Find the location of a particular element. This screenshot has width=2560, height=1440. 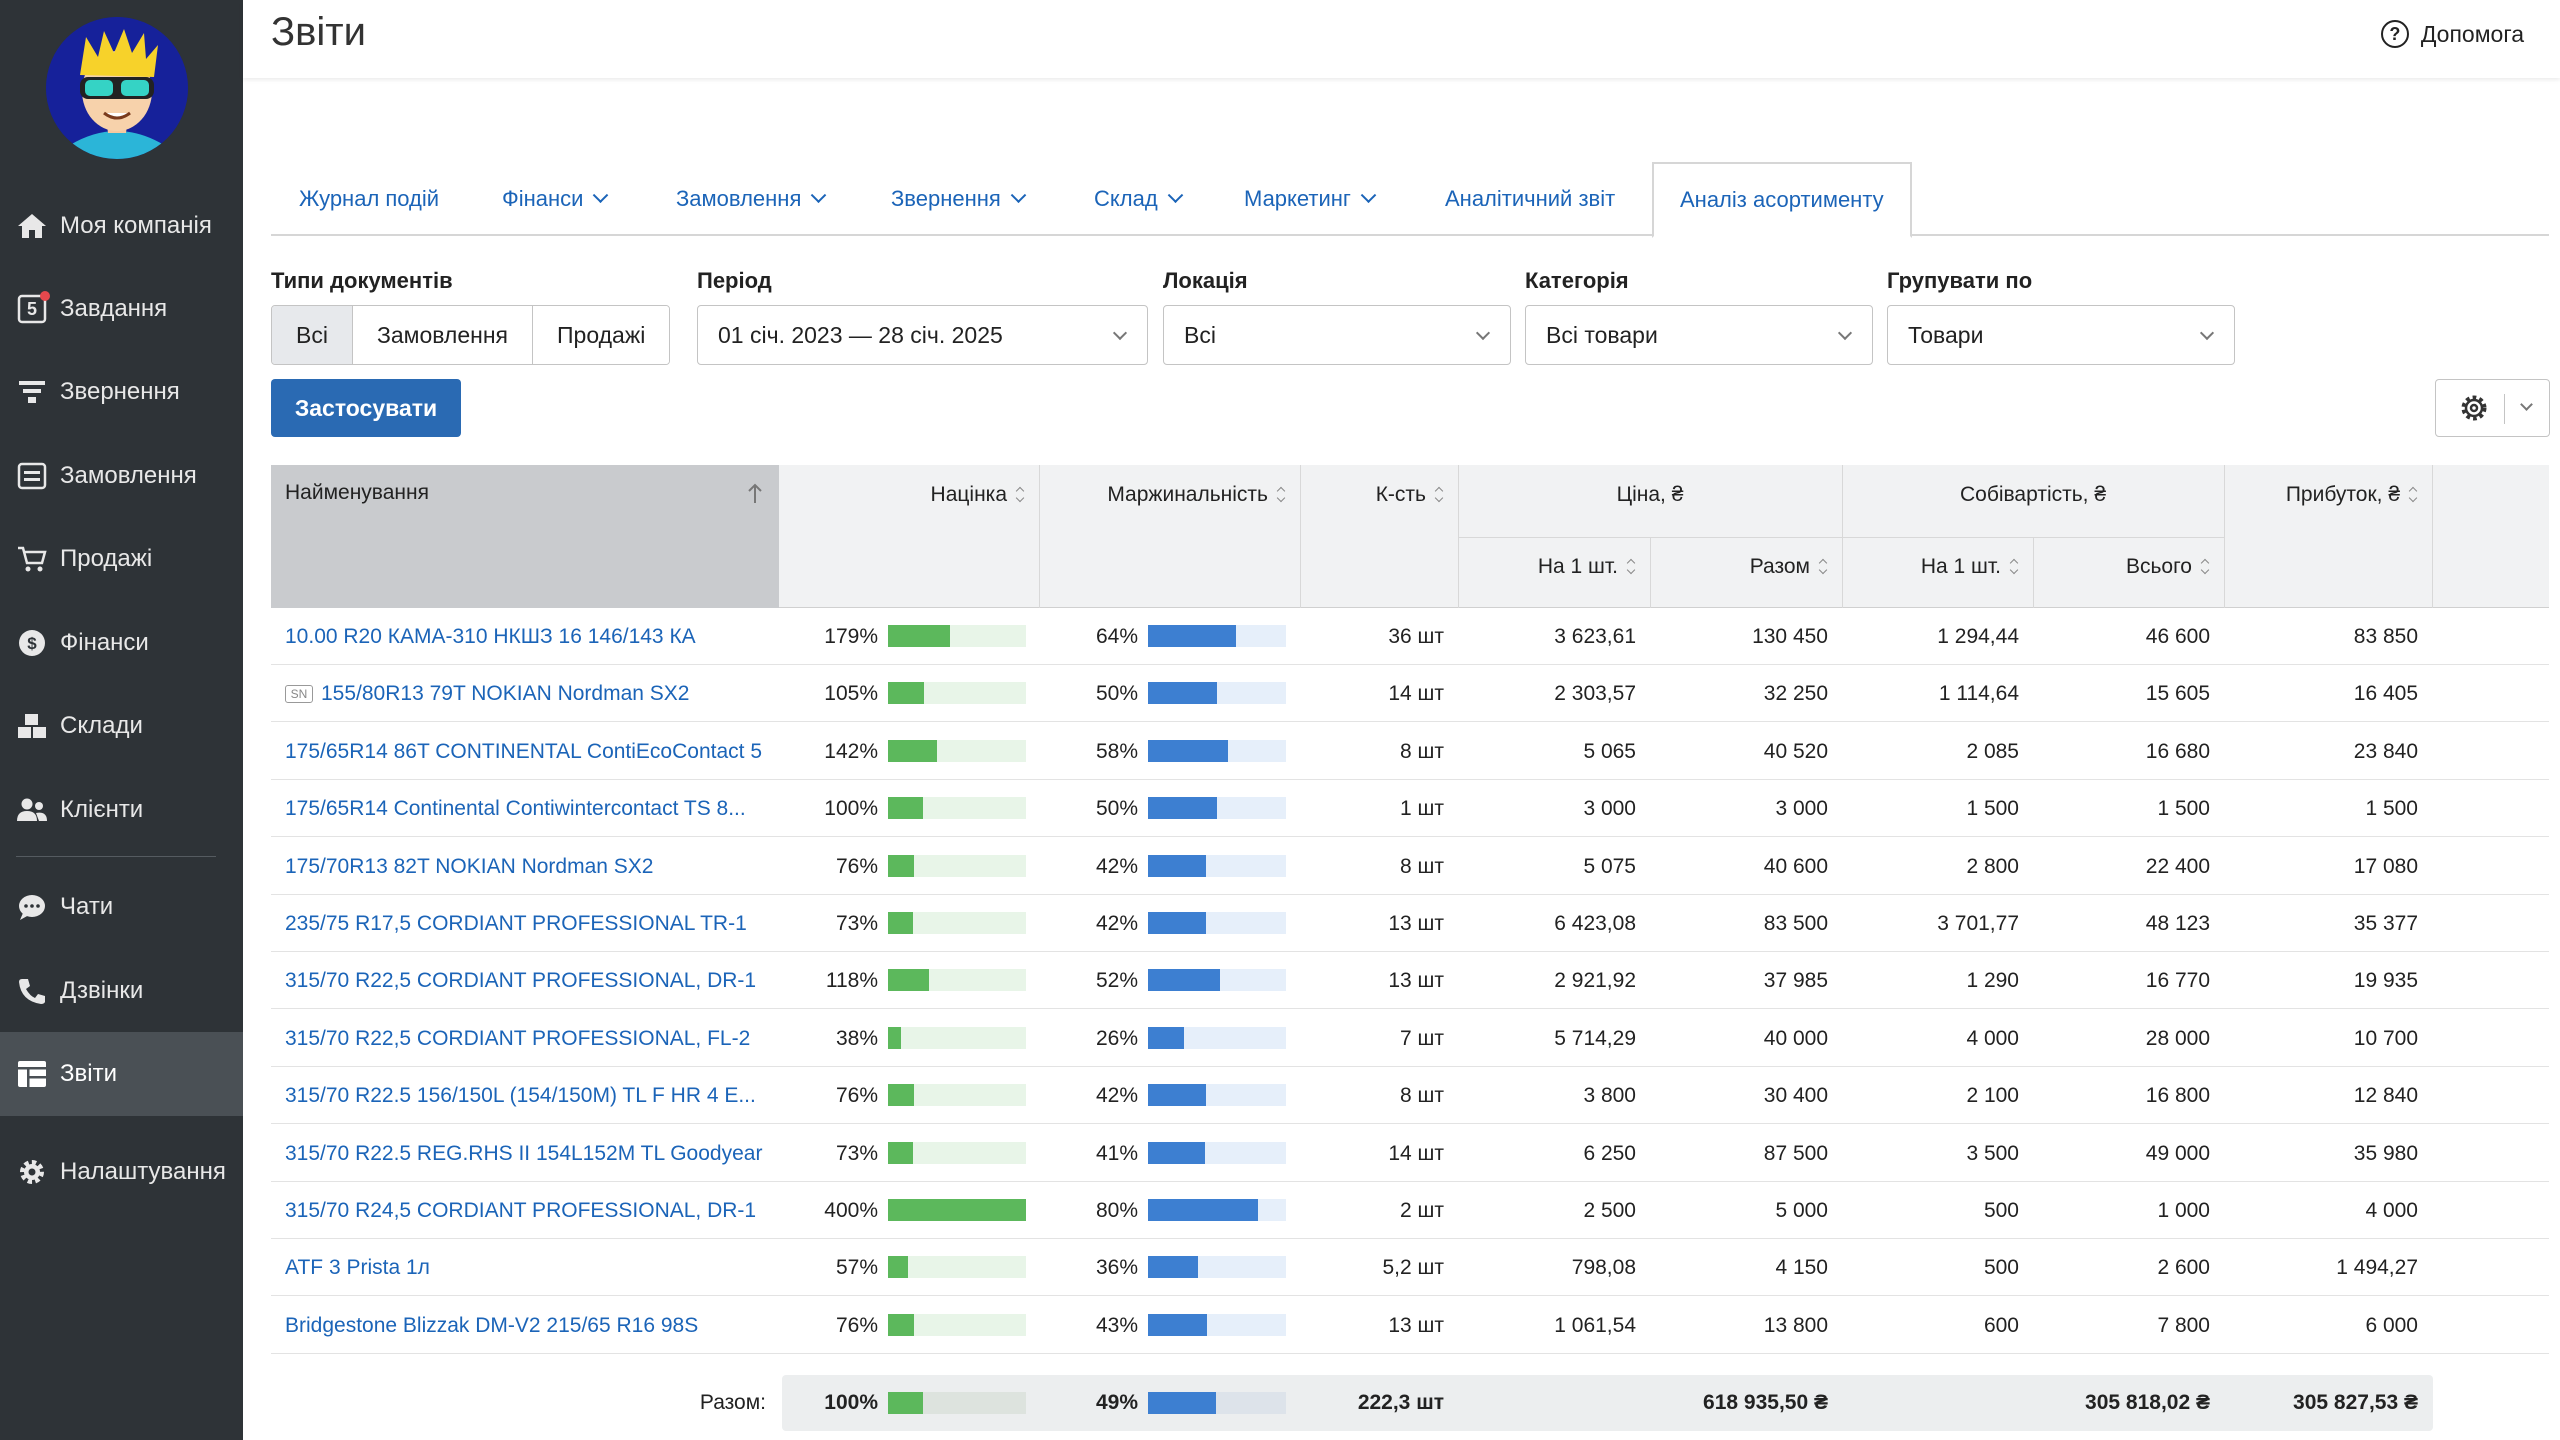

table-settings-button is located at coordinates (2492, 408).